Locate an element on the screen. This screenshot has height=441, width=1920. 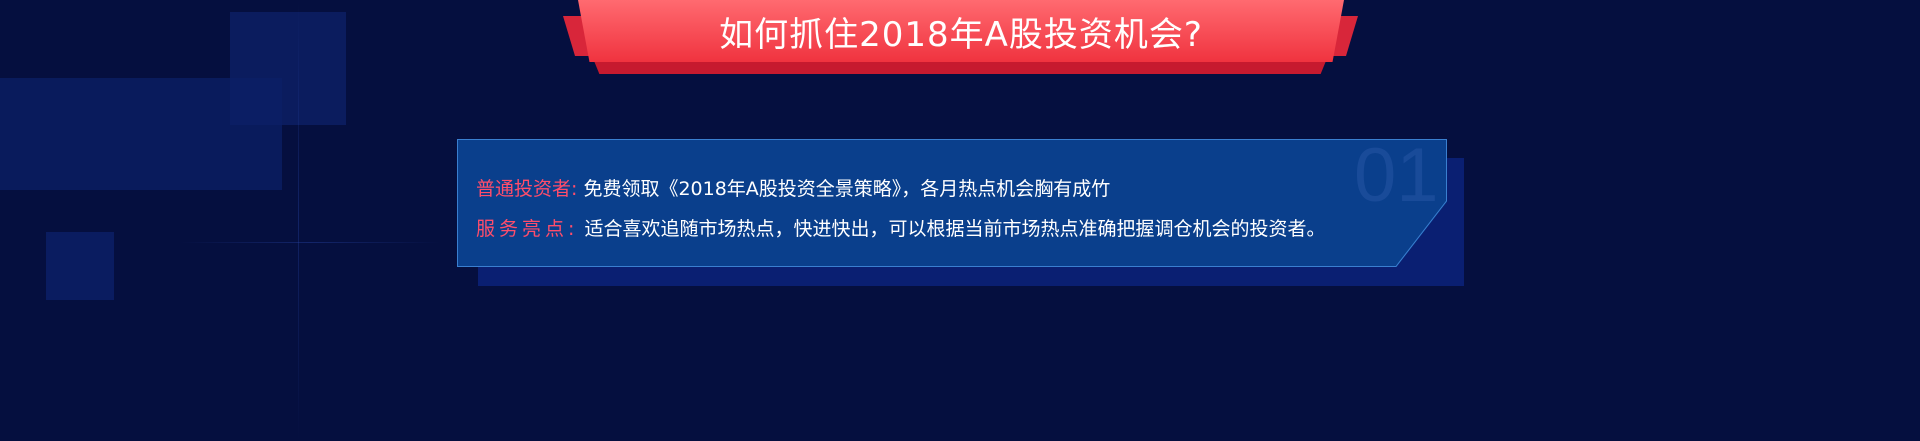
info-card-border is located at coordinates (952, 203).